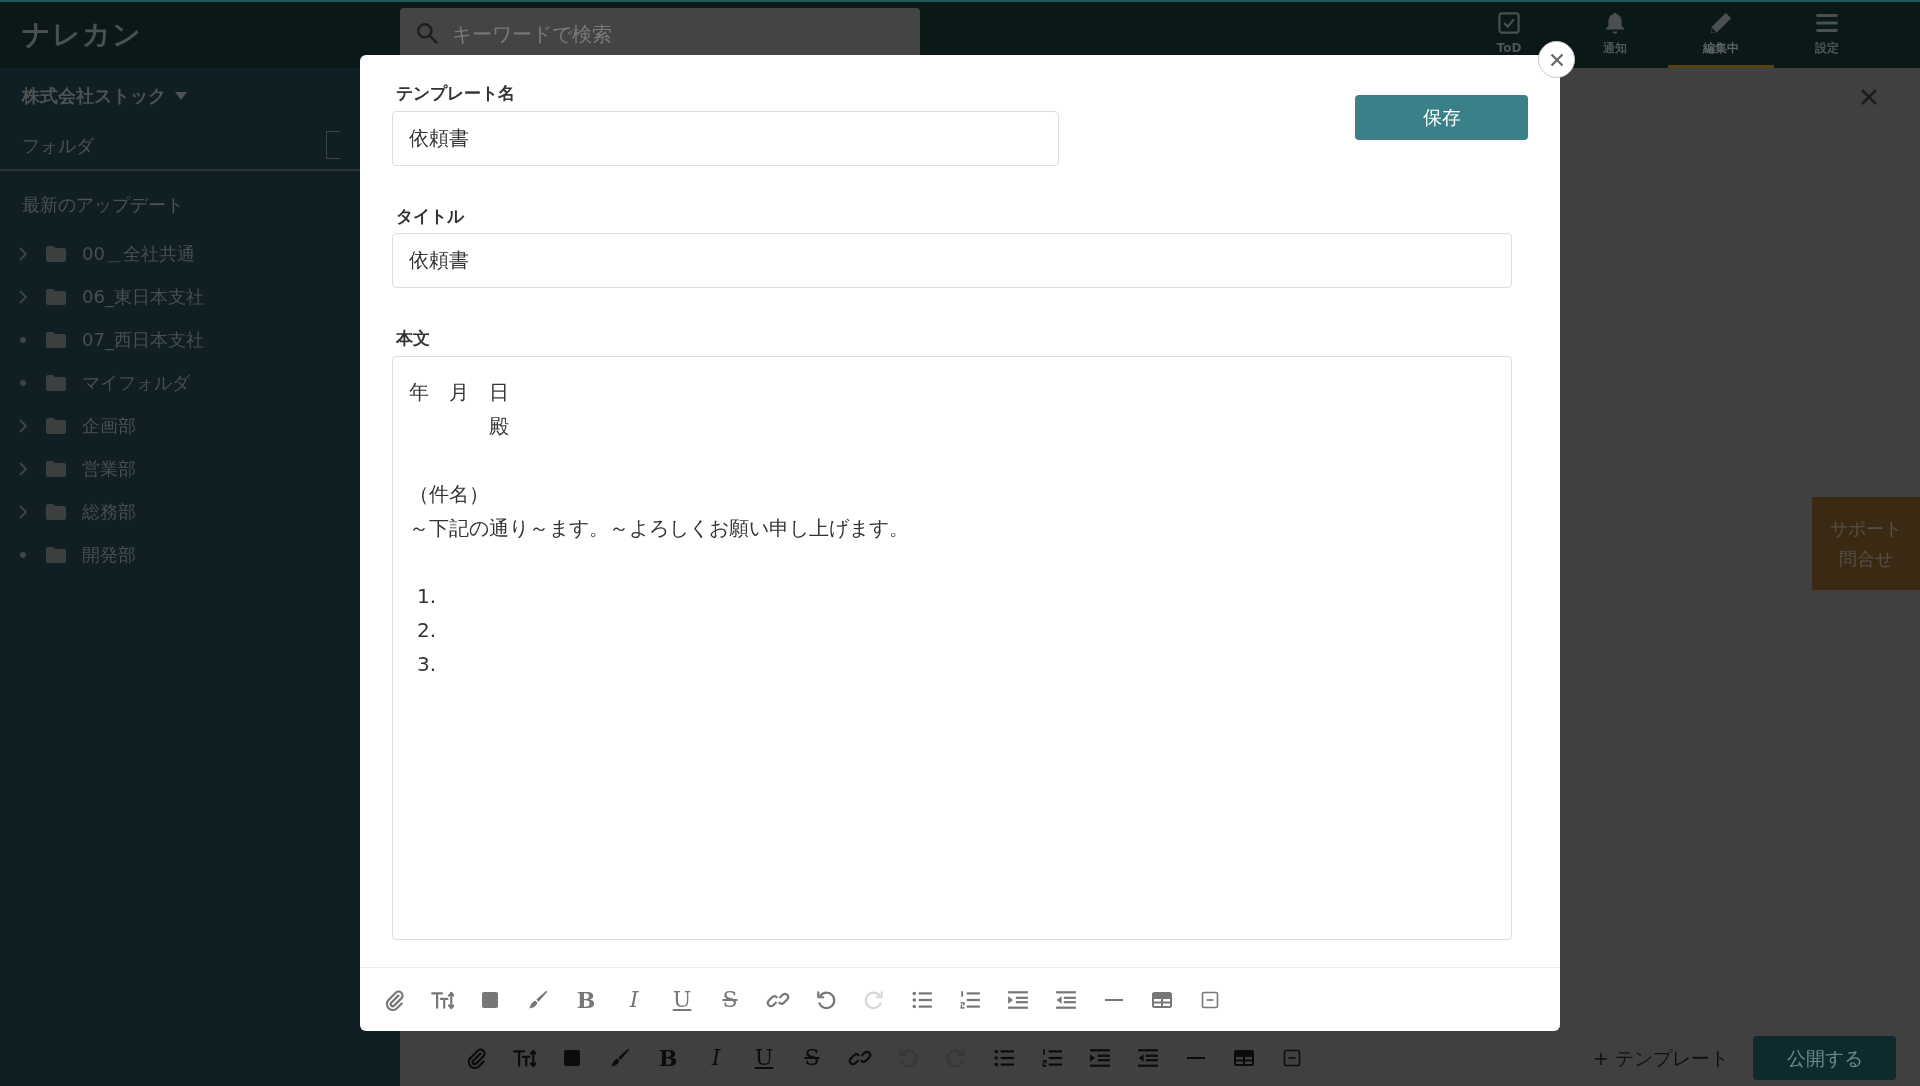 This screenshot has width=1920, height=1086. What do you see at coordinates (143, 296) in the screenshot?
I see `folder-item: 06_東日本支社` at bounding box center [143, 296].